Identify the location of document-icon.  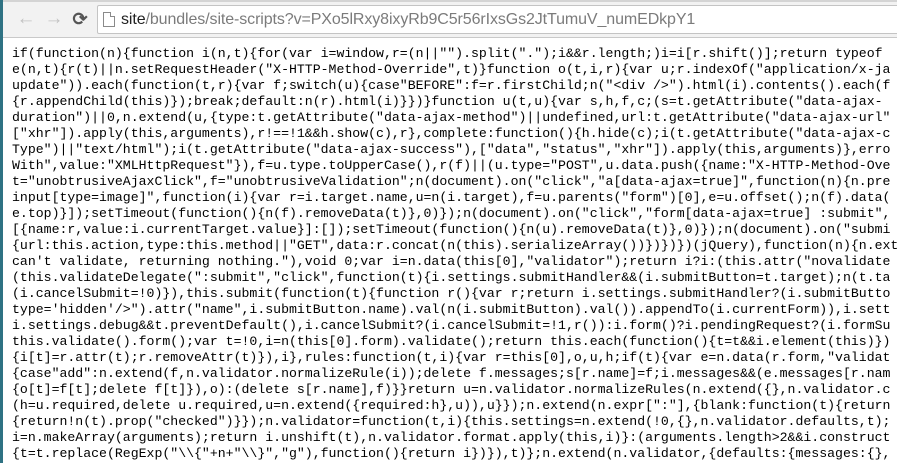
(109, 19).